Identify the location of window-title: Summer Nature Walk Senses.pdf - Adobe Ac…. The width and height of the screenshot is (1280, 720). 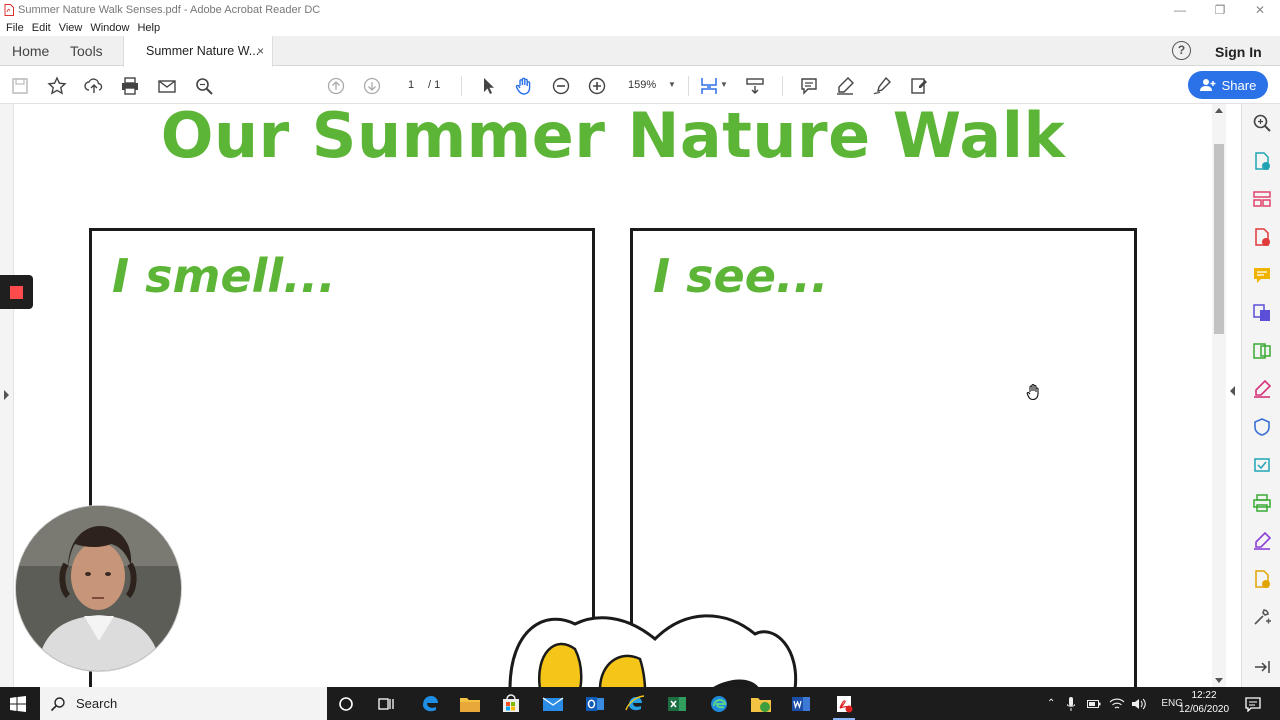
(169, 10).